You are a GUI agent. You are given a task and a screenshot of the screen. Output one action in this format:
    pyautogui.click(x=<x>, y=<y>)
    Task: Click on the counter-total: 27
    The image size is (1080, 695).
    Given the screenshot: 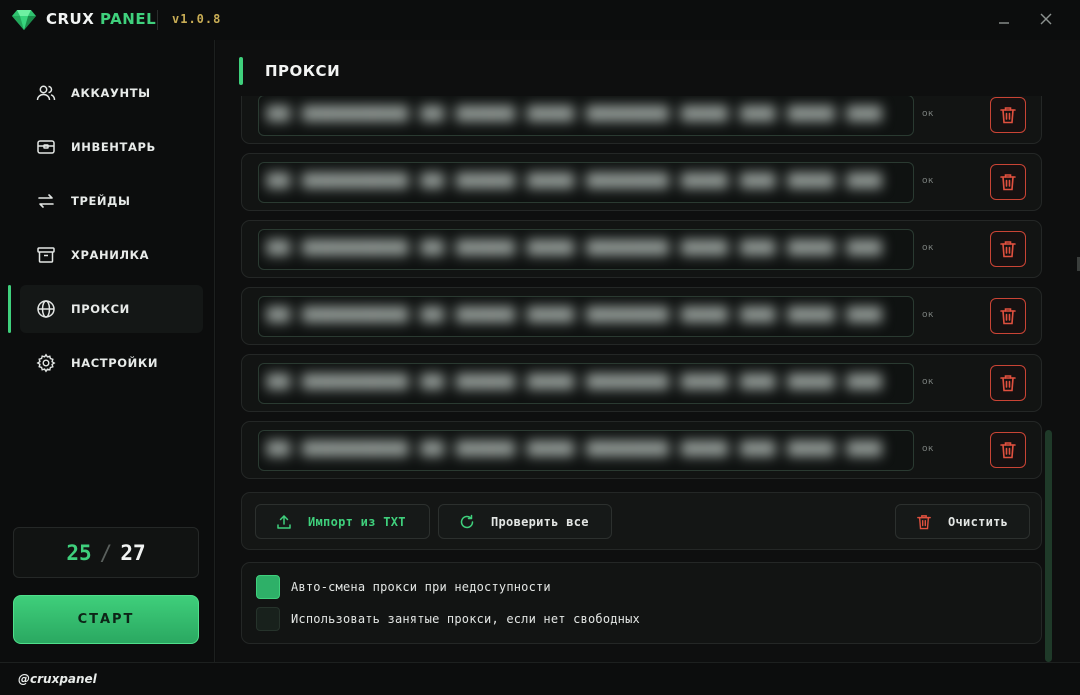 What is the action you would take?
    pyautogui.click(x=133, y=552)
    